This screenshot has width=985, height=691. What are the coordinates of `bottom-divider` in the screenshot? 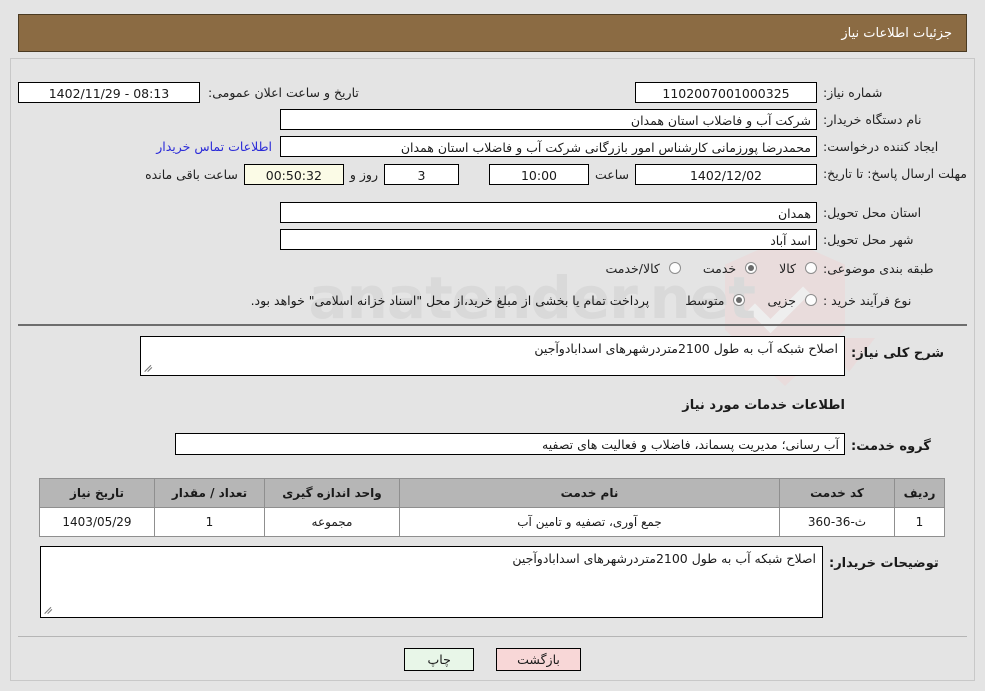 It's located at (492, 636).